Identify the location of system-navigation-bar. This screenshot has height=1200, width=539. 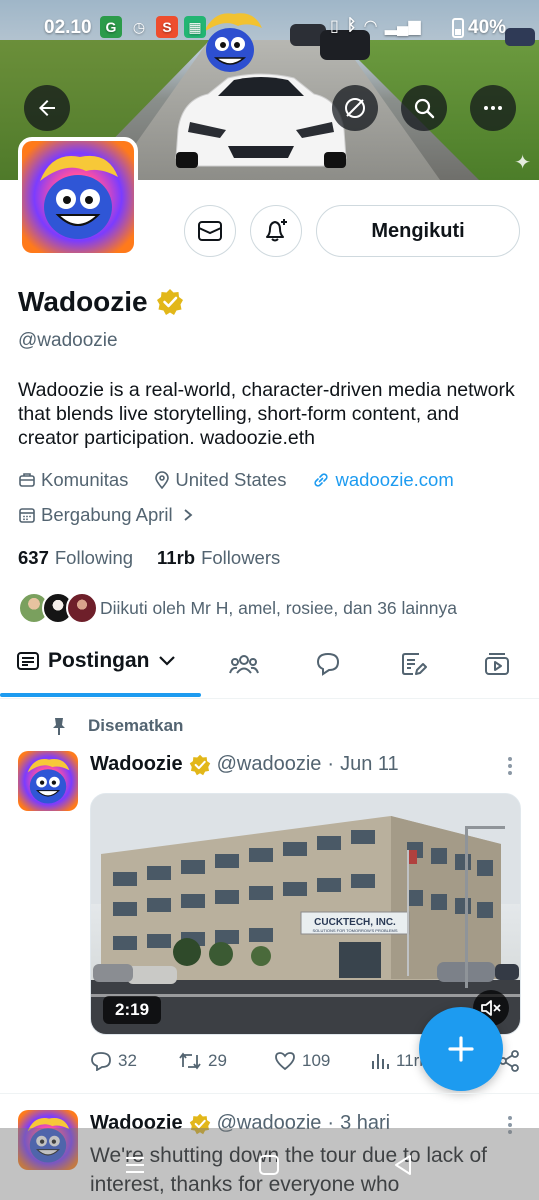
(269, 1164).